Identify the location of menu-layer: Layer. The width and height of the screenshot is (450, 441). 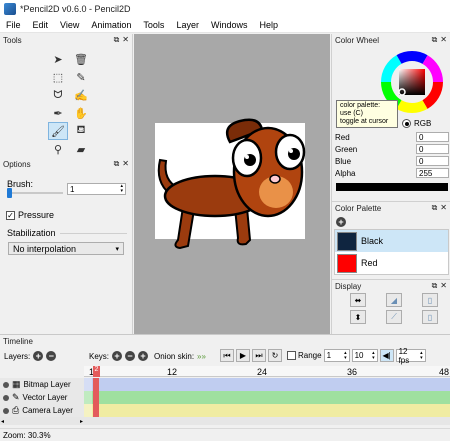
(187, 25).